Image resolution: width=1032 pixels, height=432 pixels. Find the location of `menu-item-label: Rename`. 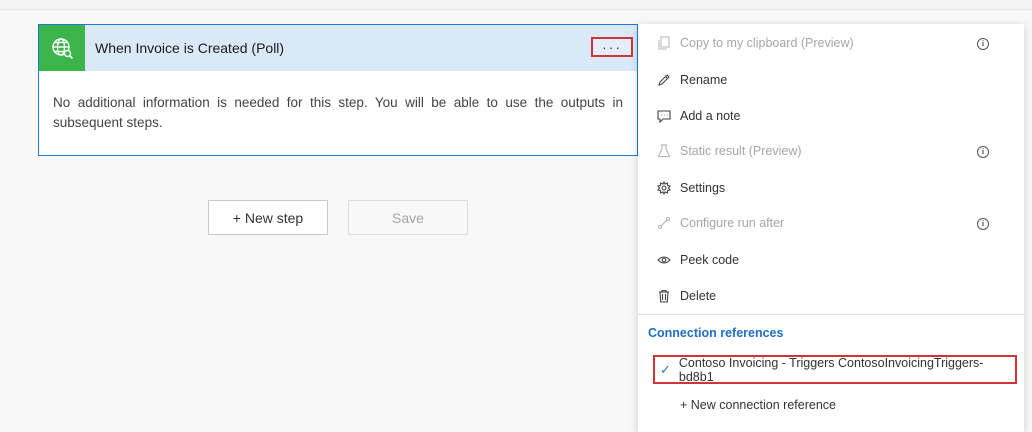

menu-item-label: Rename is located at coordinates (704, 80).